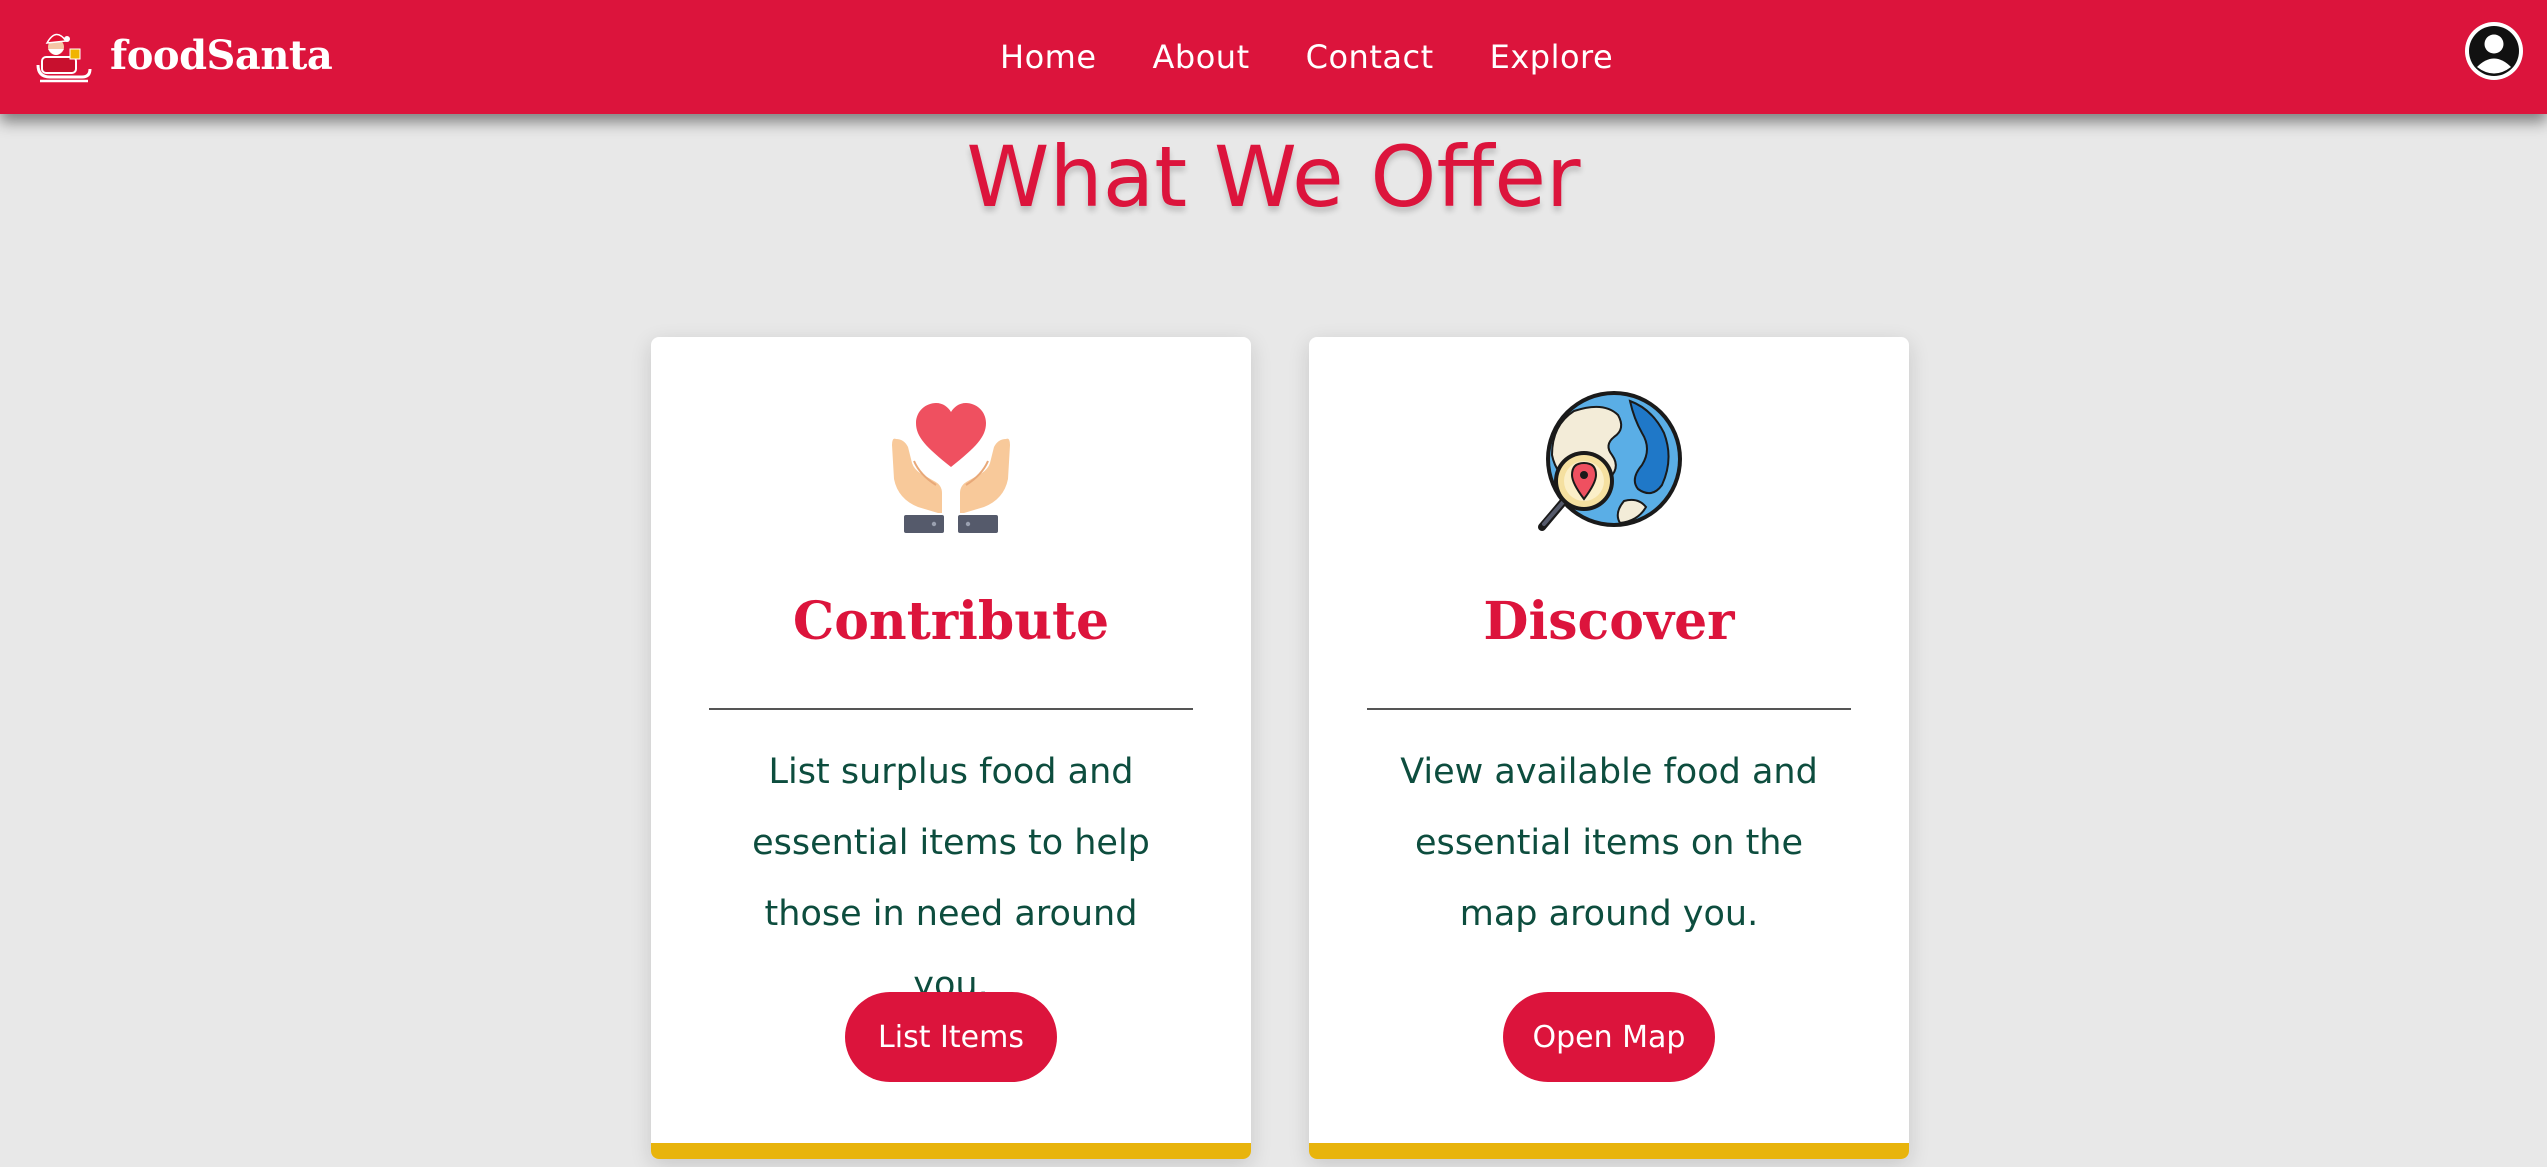 The image size is (2547, 1167). Describe the element at coordinates (2494, 51) in the screenshot. I see `user-circle-icon` at that location.